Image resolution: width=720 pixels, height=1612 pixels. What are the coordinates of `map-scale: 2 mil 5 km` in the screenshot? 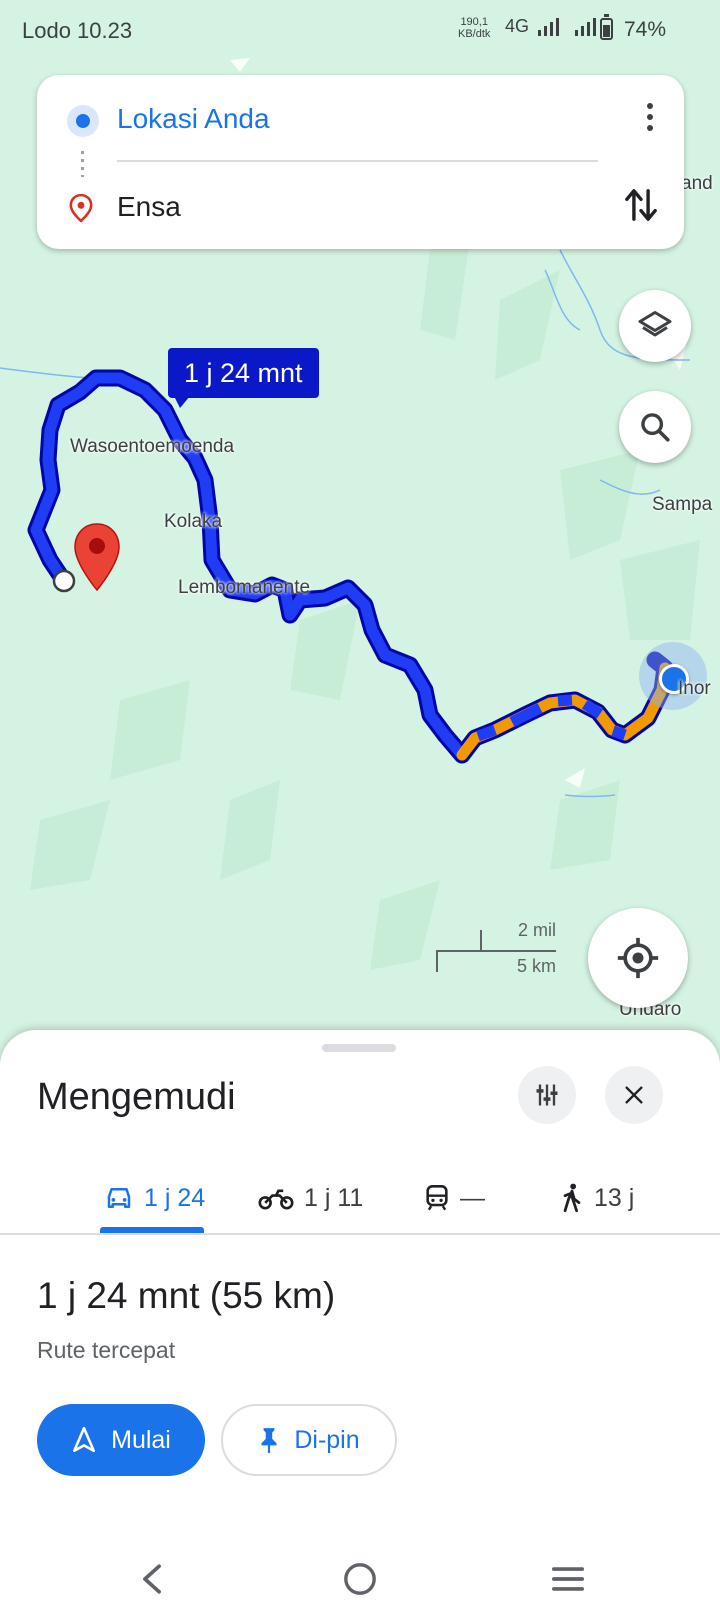 It's located at (496, 953).